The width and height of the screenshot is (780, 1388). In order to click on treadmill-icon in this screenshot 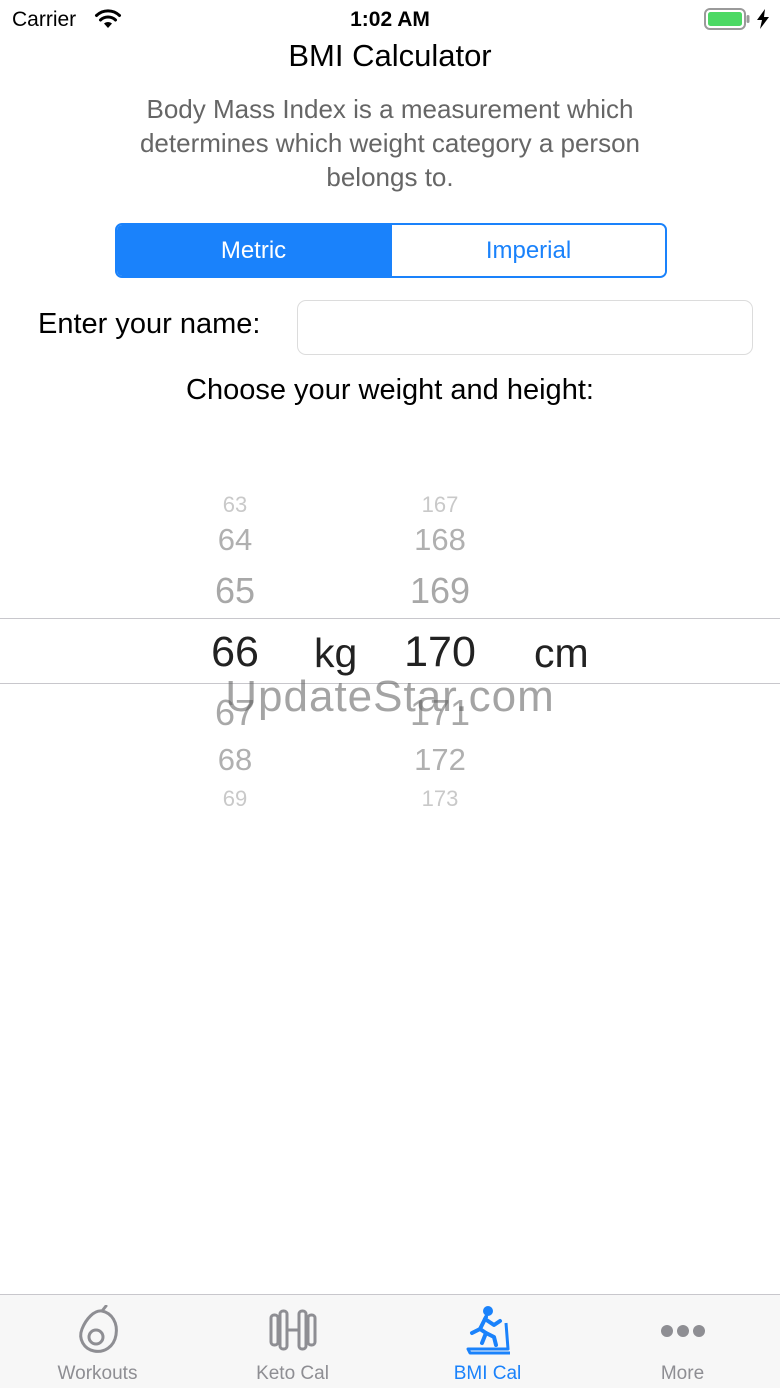, I will do `click(488, 1330)`.